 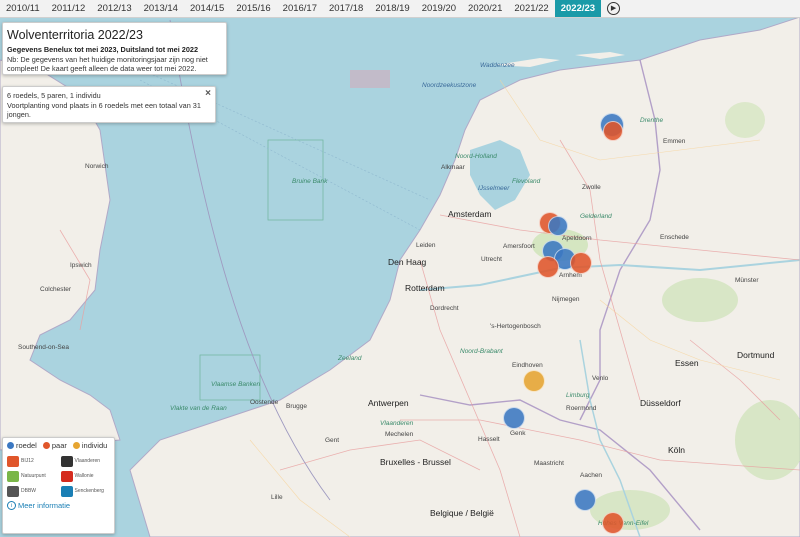 What do you see at coordinates (470, 214) in the screenshot?
I see `map-label-amsterdam: Amsterdam` at bounding box center [470, 214].